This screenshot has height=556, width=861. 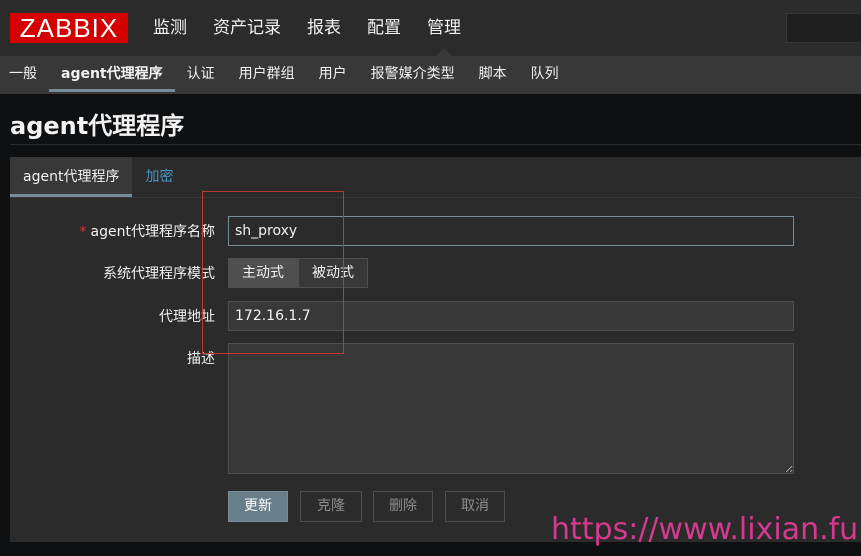 I want to click on search-input, so click(x=823, y=28).